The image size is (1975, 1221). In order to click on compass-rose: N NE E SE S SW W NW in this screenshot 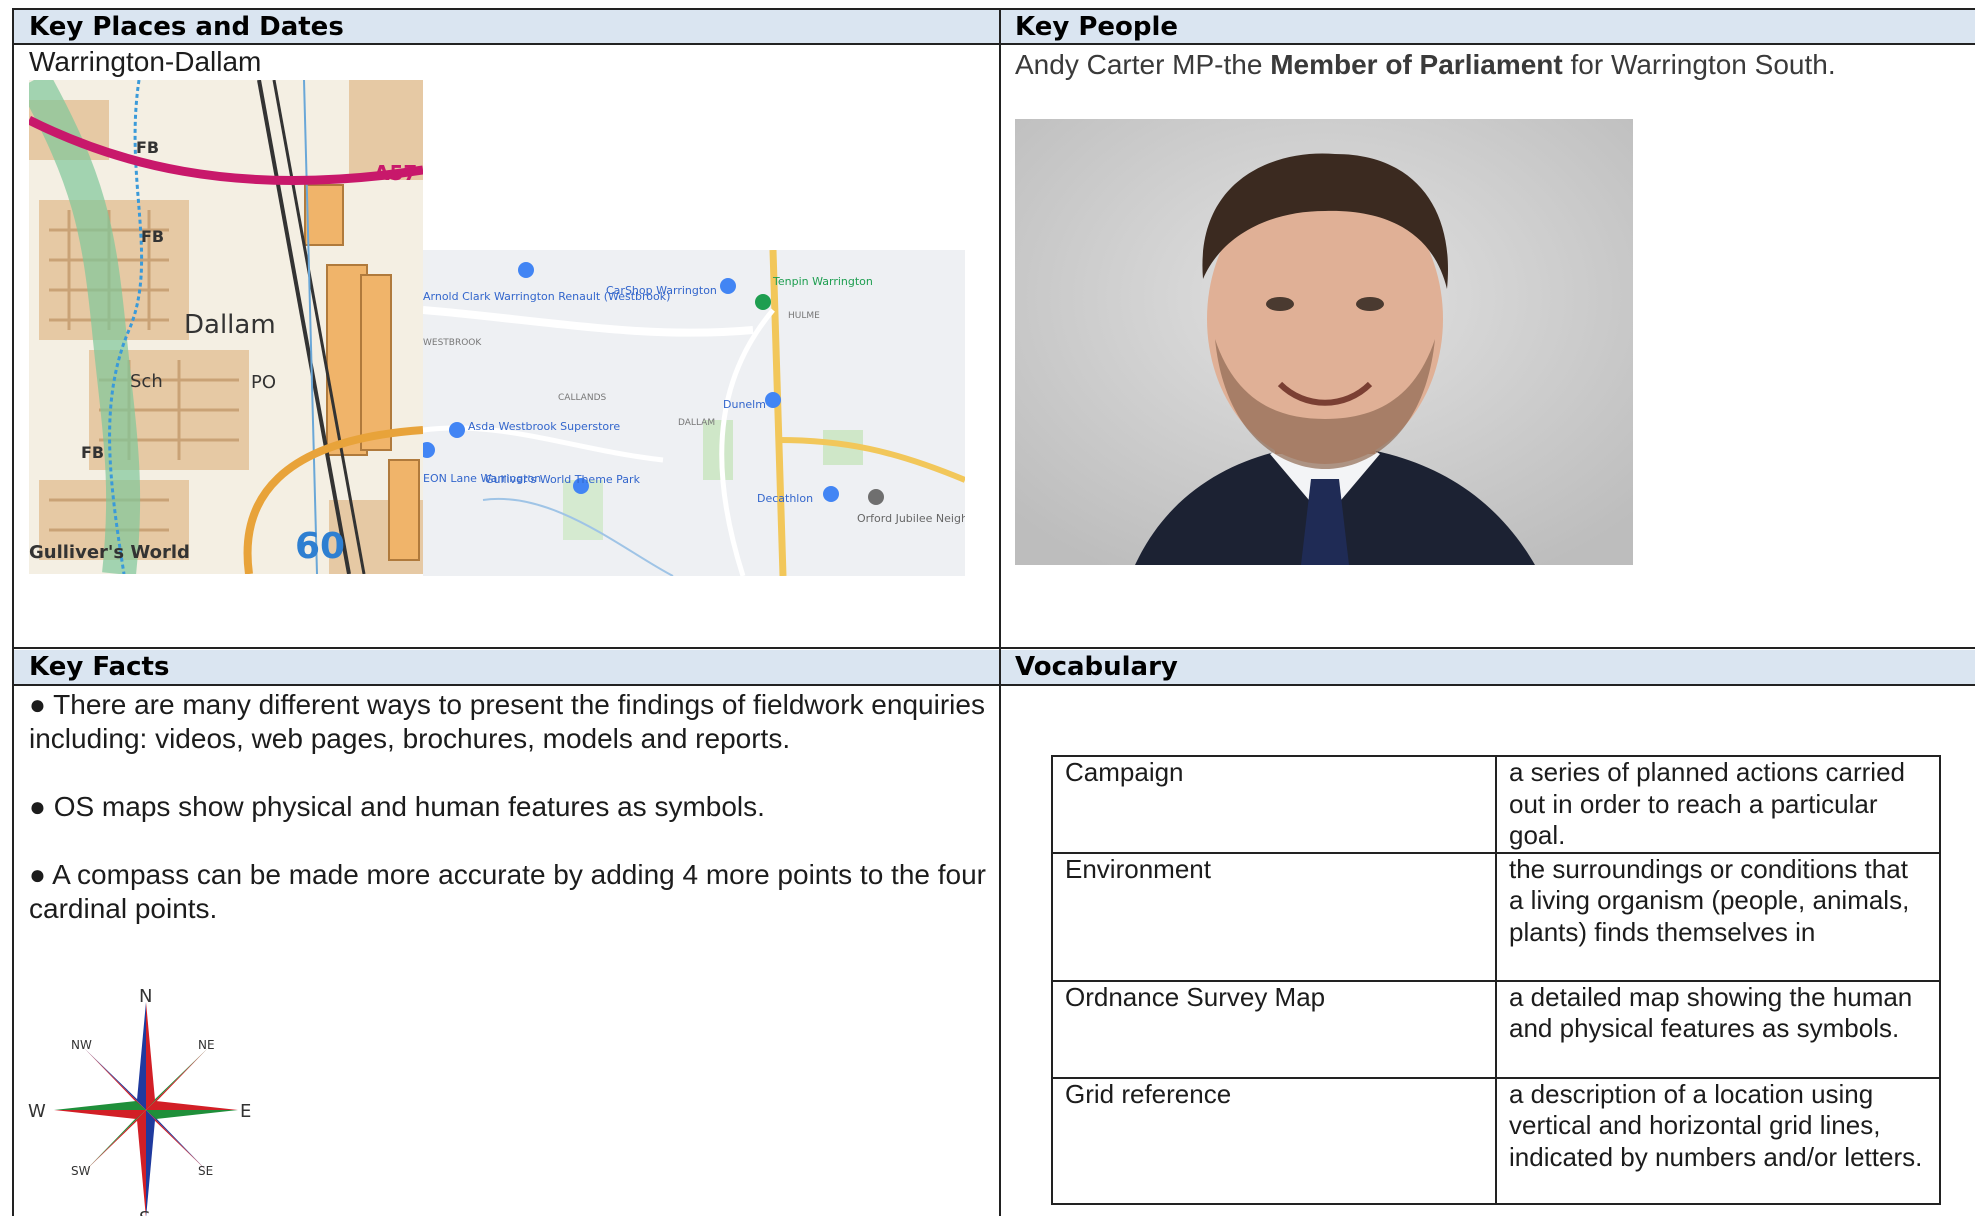, I will do `click(148, 1103)`.